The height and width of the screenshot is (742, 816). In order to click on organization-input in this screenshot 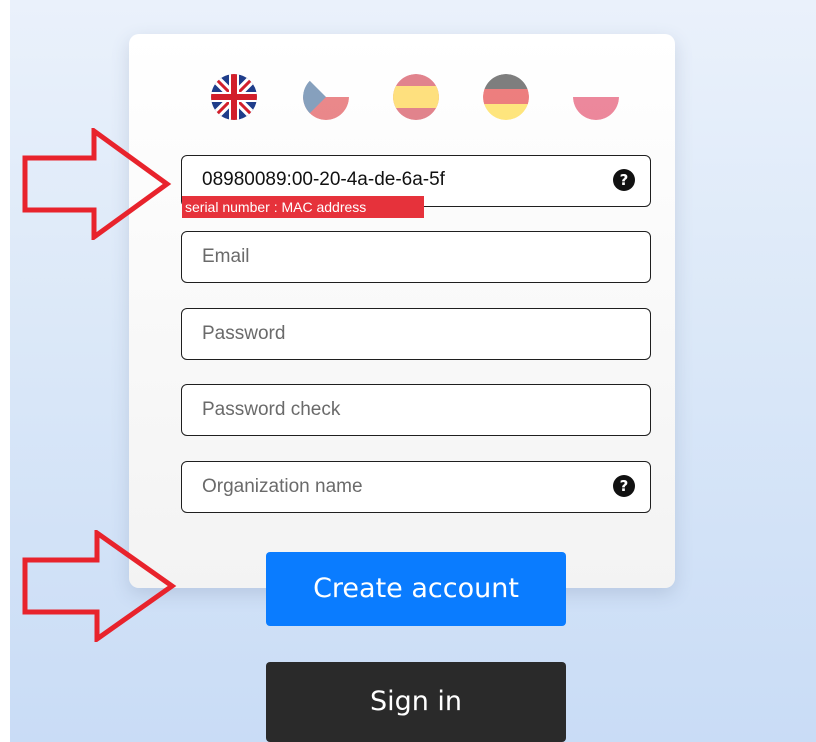, I will do `click(402, 487)`.